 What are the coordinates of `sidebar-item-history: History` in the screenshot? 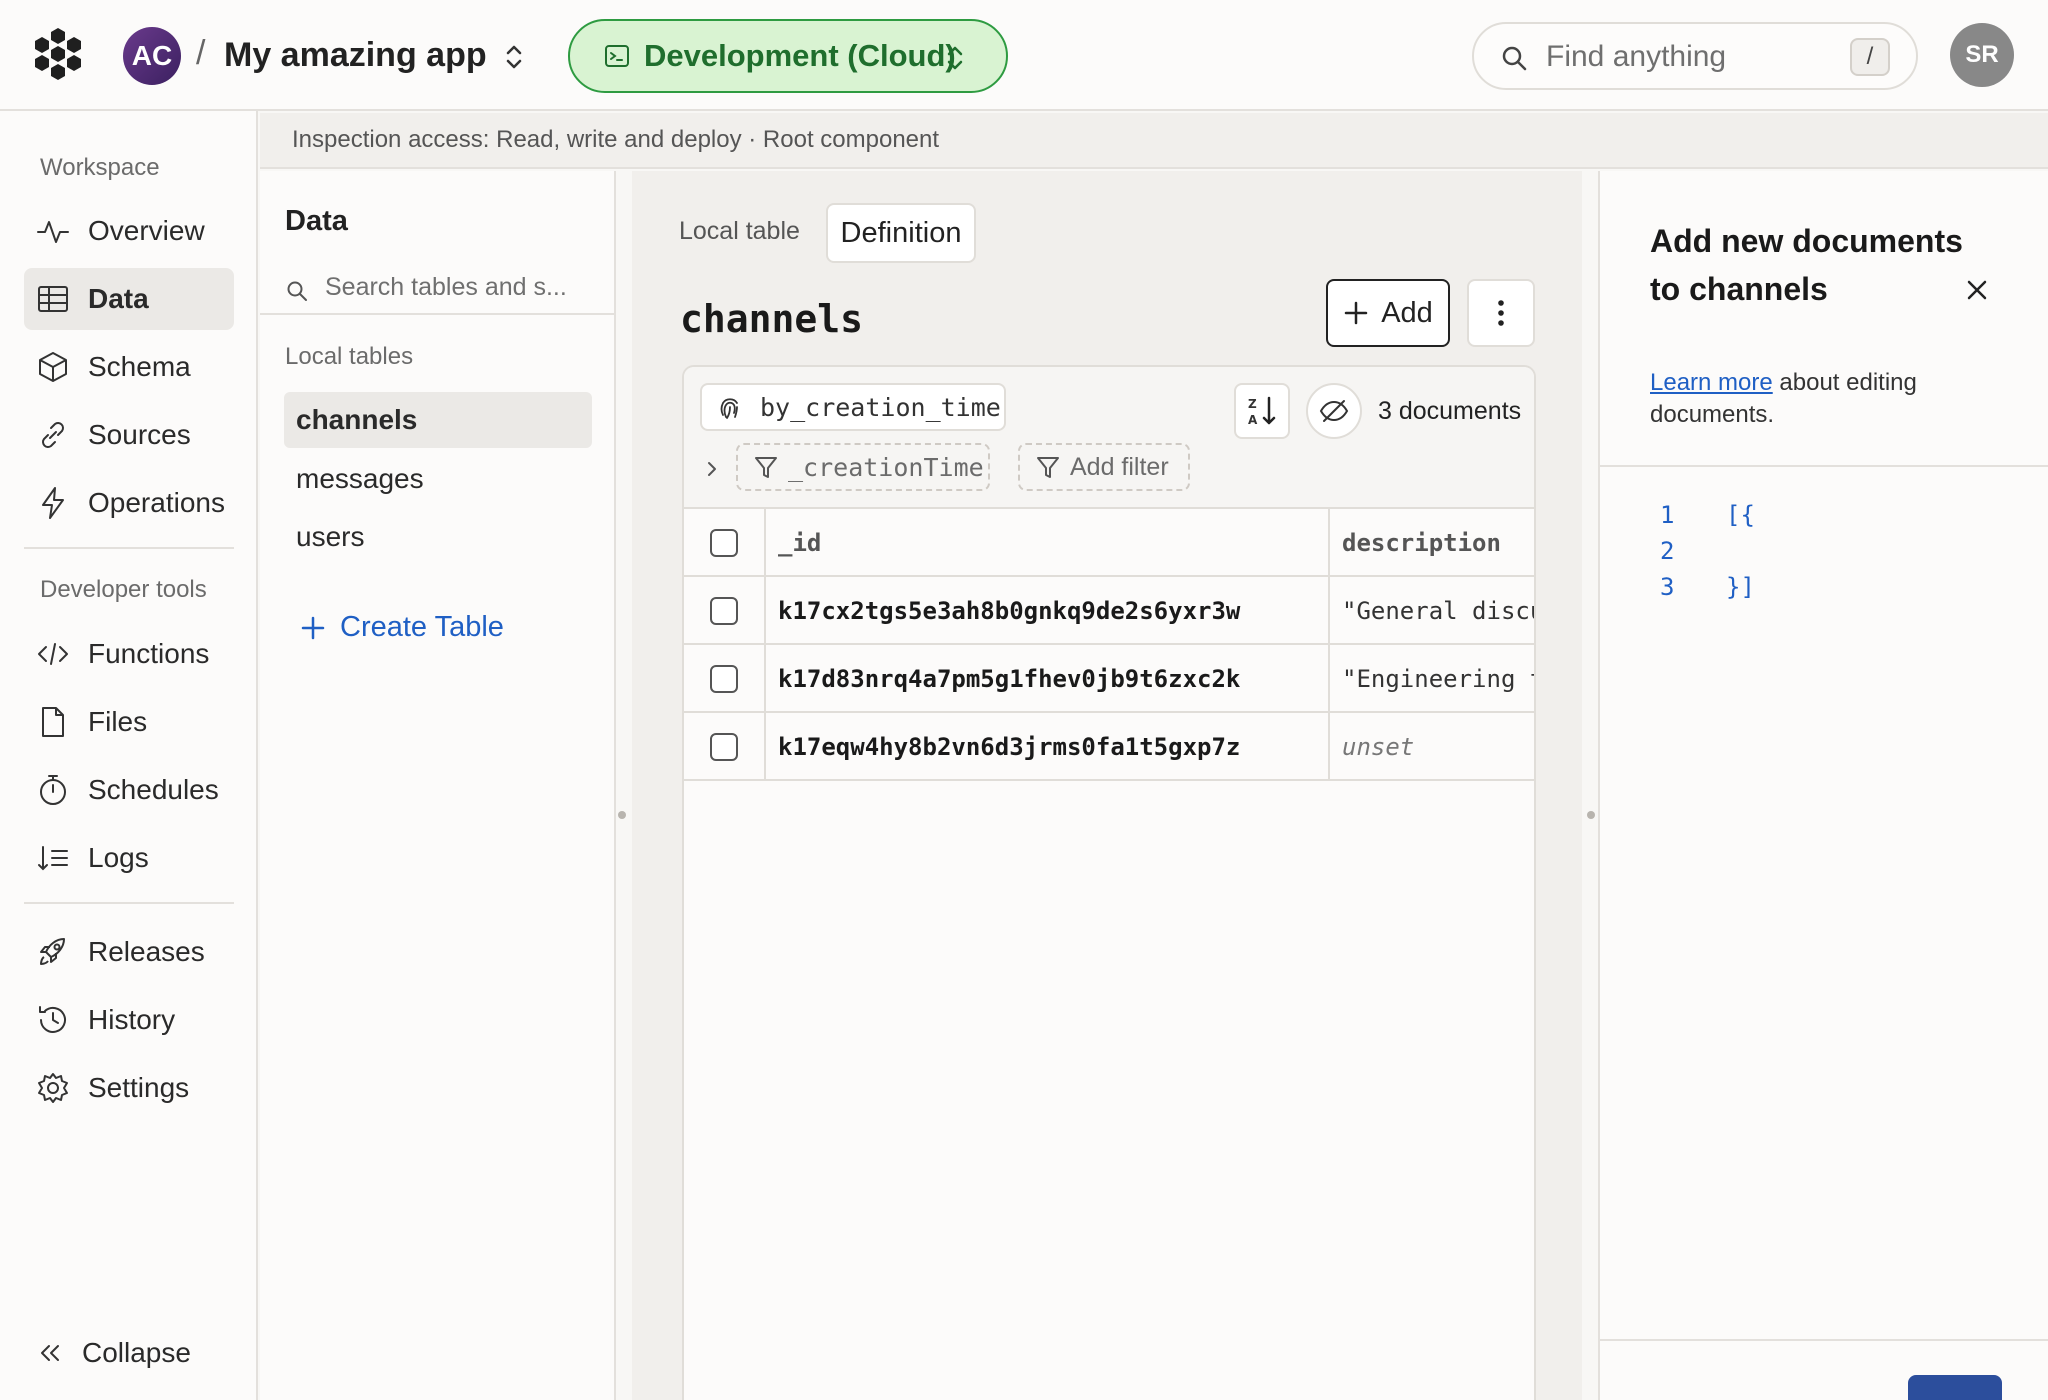 It's located at (129, 1020).